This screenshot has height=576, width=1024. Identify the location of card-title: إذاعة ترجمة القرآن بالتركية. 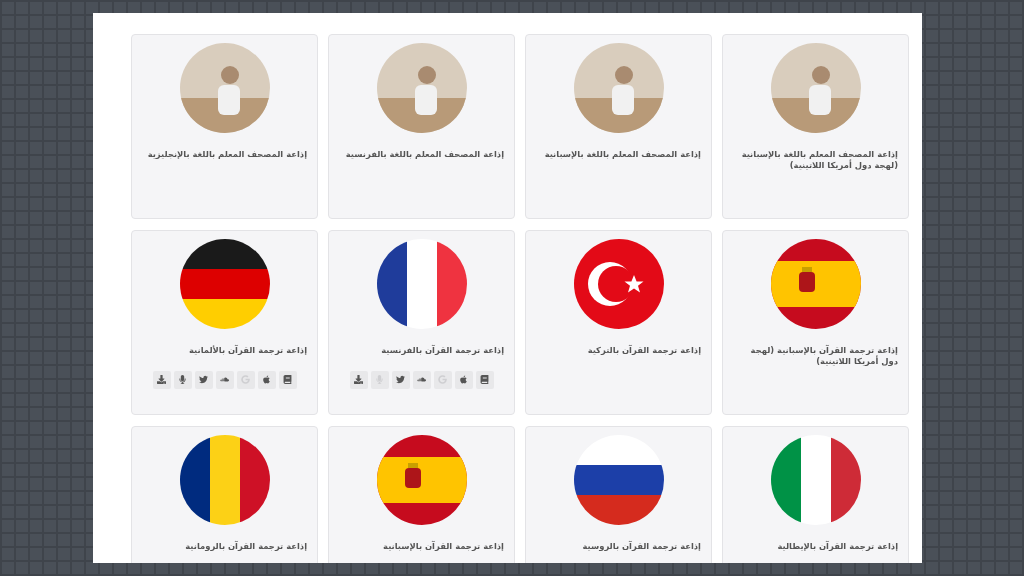
(618, 350).